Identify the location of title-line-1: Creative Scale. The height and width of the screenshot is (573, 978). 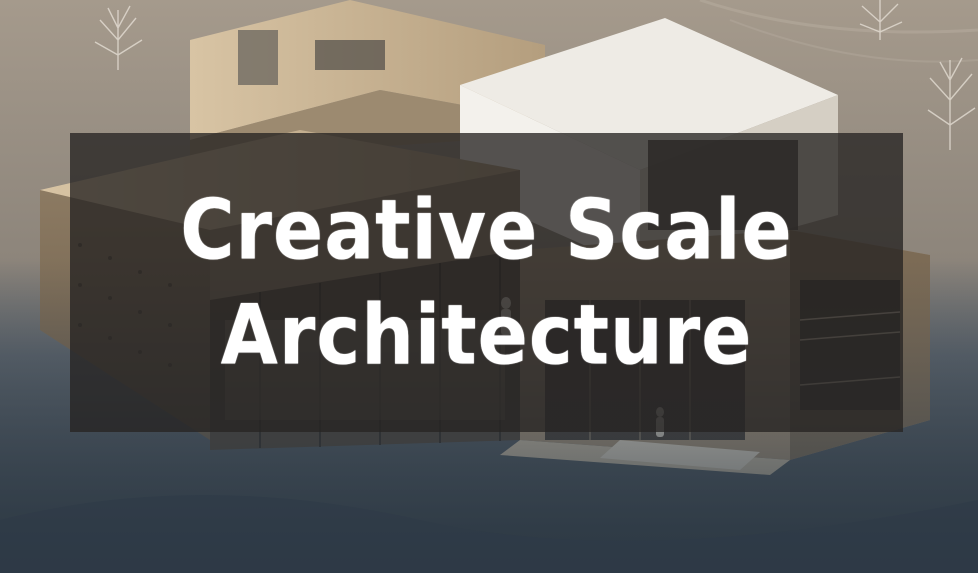
(486, 230).